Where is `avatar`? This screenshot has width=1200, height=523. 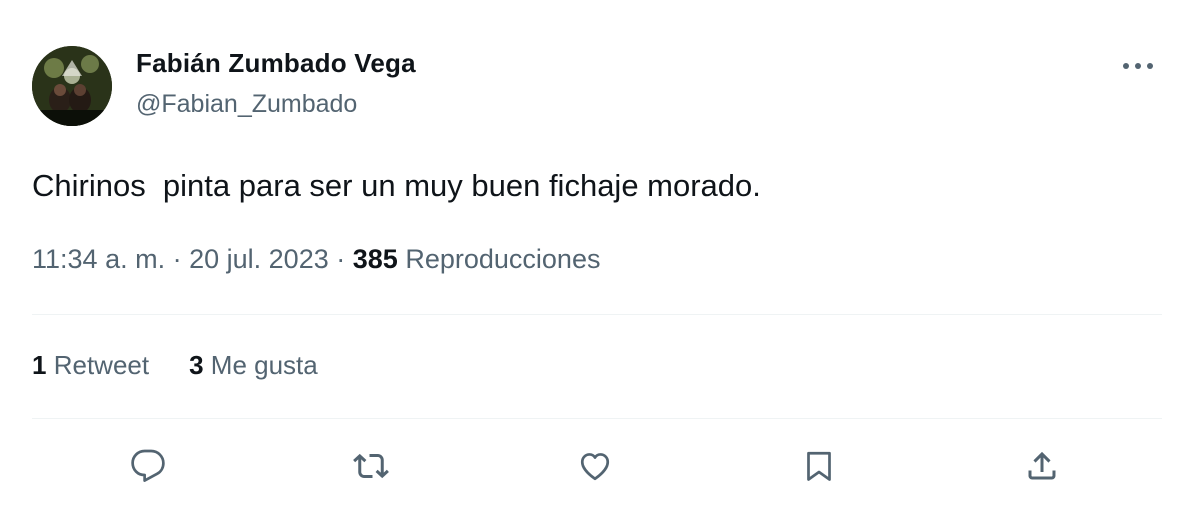
avatar is located at coordinates (72, 86).